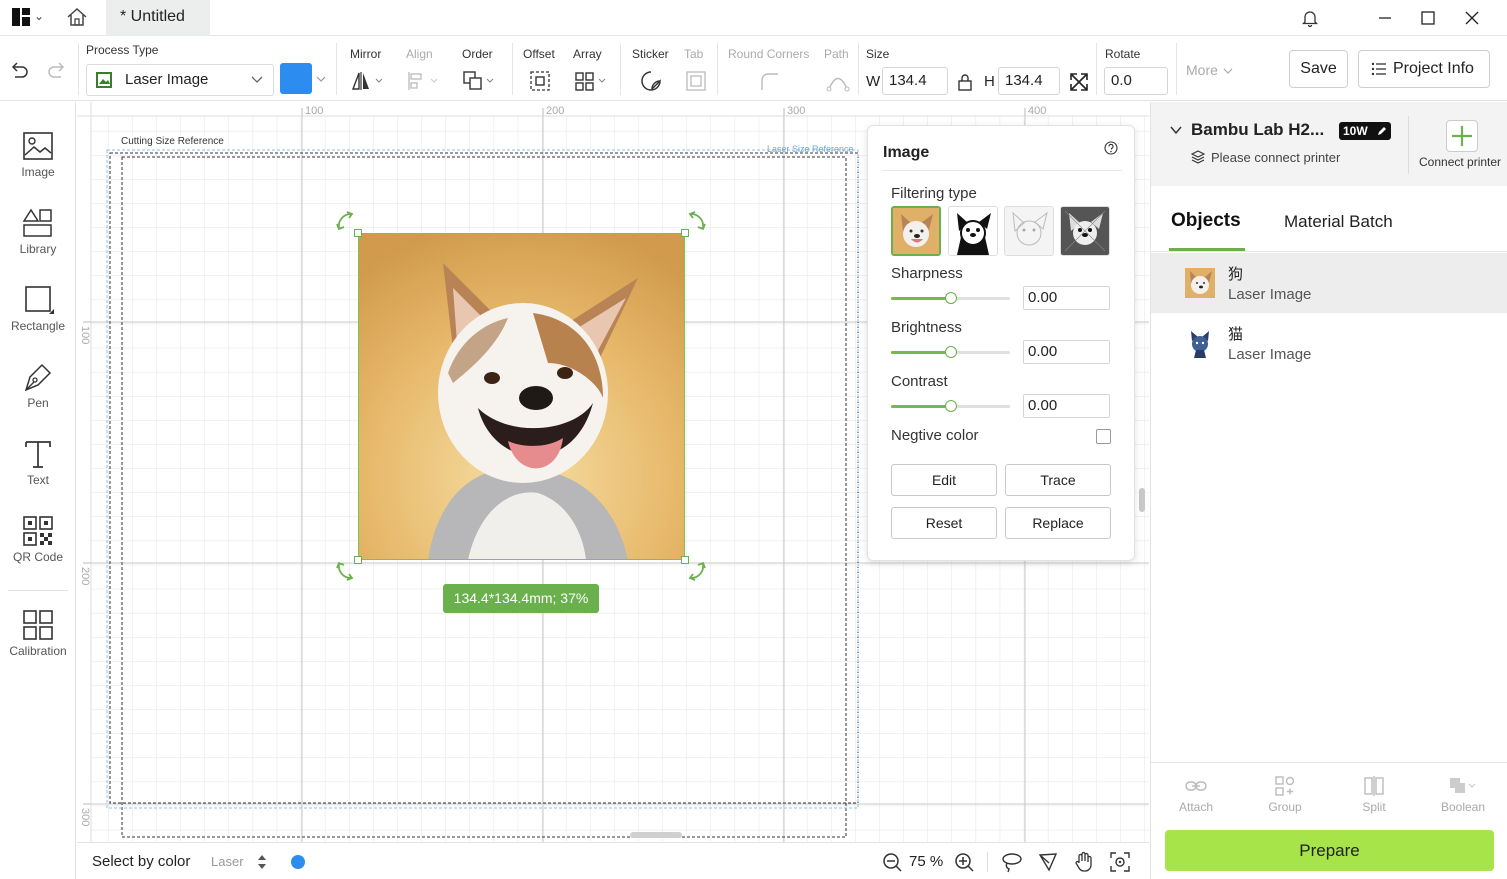 The width and height of the screenshot is (1507, 879). Describe the element at coordinates (262, 862) in the screenshot. I see `sort-arrows-icon` at that location.